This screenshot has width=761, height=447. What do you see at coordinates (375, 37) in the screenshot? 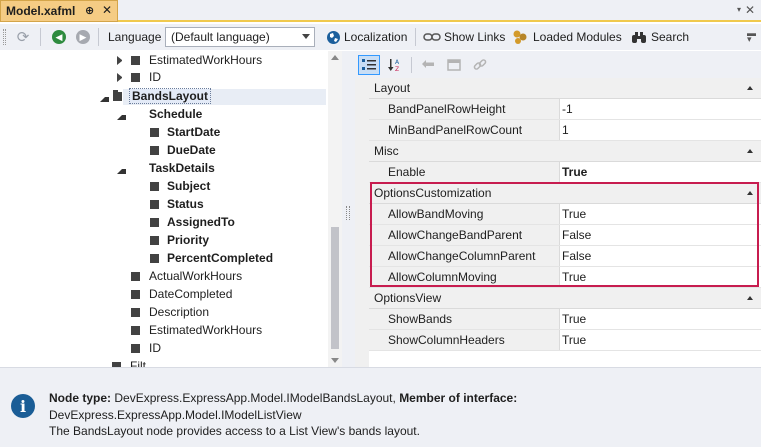
I see `localization-button: Localization` at bounding box center [375, 37].